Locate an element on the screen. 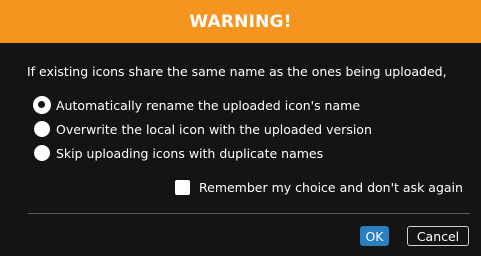 The height and width of the screenshot is (256, 481). dialog-divider is located at coordinates (249, 213).